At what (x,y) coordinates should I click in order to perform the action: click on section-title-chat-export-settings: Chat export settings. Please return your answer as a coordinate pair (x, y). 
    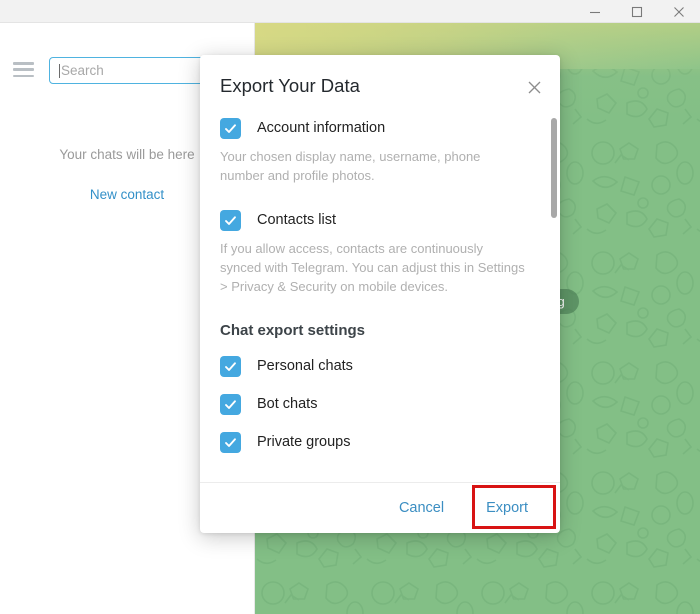
    Looking at the image, I should click on (293, 330).